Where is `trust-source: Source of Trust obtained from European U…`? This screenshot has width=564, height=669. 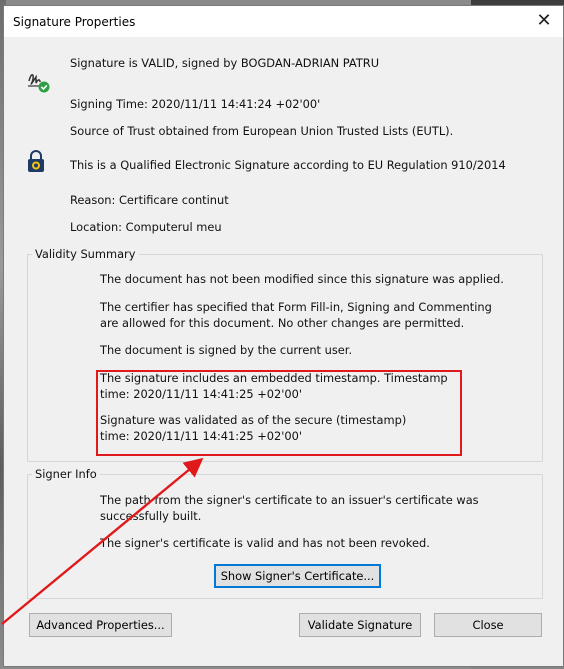
trust-source: Source of Trust obtained from European U… is located at coordinates (262, 131).